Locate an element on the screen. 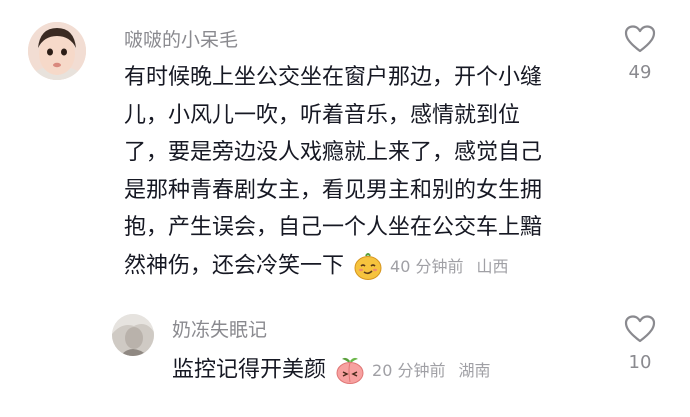 Image resolution: width=690 pixels, height=417 pixels. comment-line: 有时候晚上坐公交坐在窗户那边，开个小缝 is located at coordinates (333, 77).